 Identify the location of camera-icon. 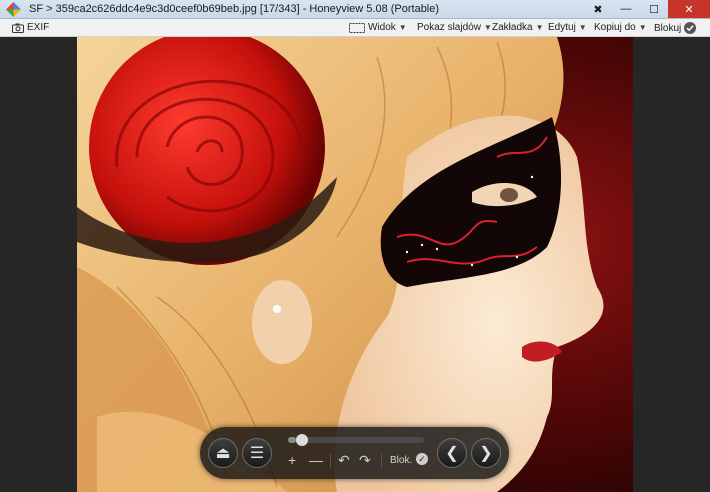
(18, 28).